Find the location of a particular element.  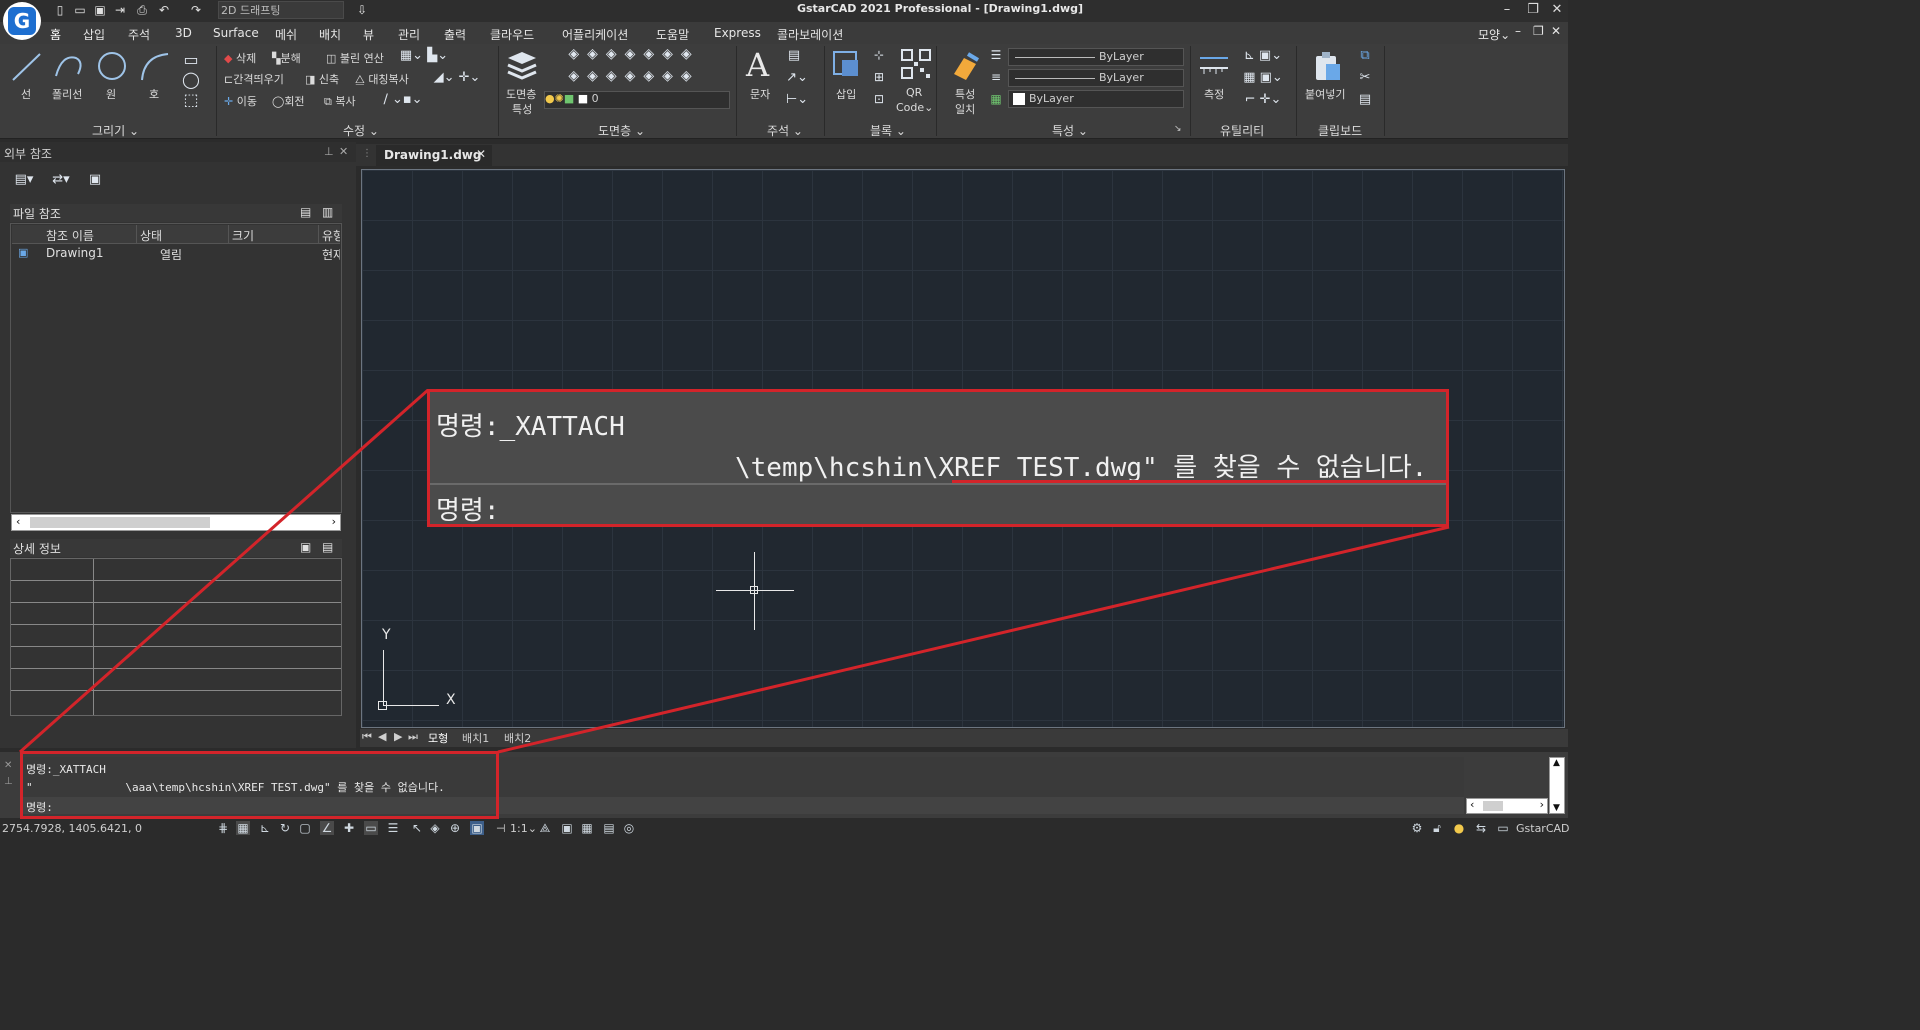

table-icon: ▤ is located at coordinates (794, 55).